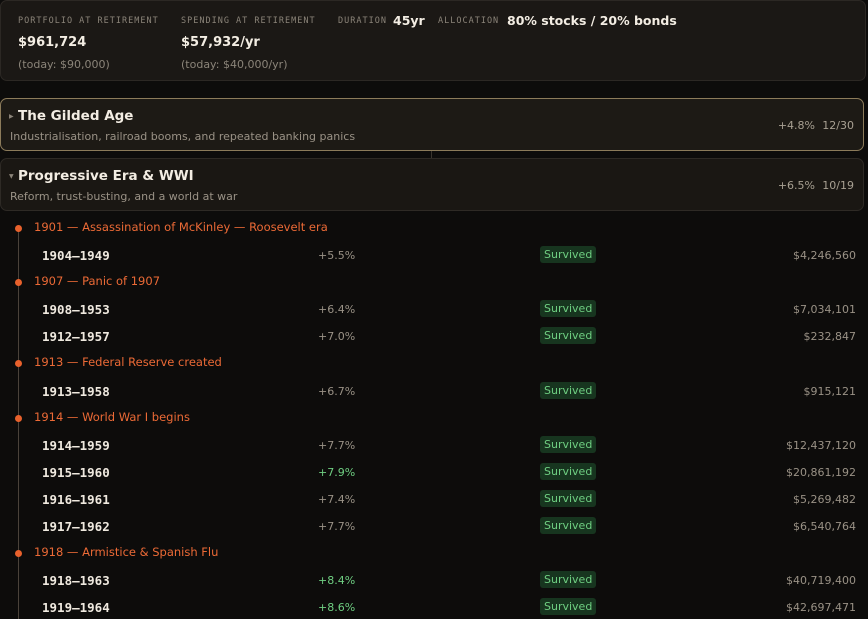 The width and height of the screenshot is (868, 619). I want to click on era-survival-count: 12/30, so click(838, 125).